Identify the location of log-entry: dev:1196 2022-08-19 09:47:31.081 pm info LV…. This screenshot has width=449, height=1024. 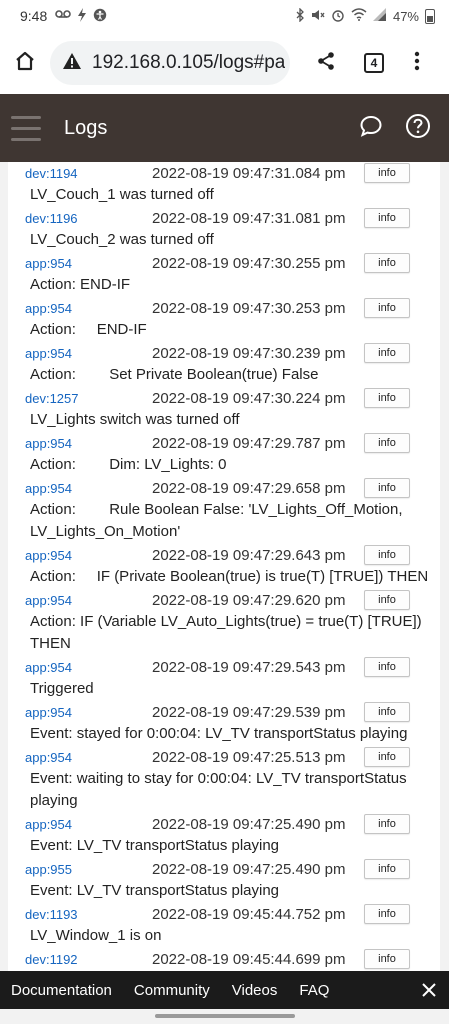
(224, 229).